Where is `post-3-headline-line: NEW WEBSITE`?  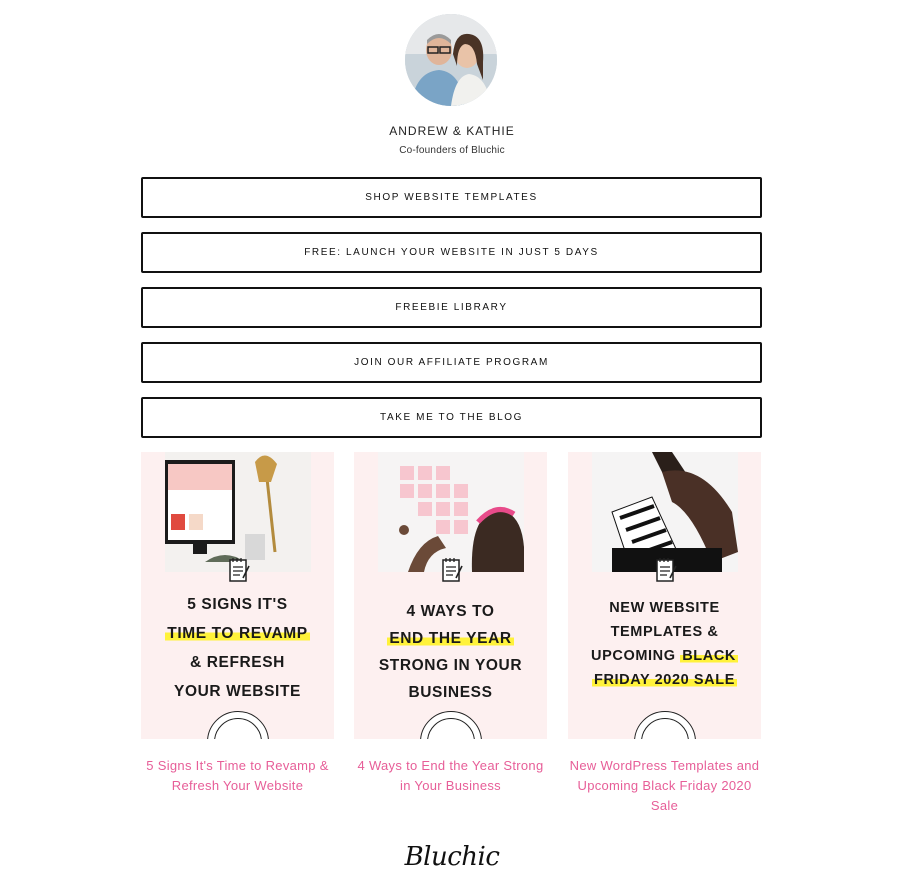
post-3-headline-line: NEW WEBSITE is located at coordinates (664, 608).